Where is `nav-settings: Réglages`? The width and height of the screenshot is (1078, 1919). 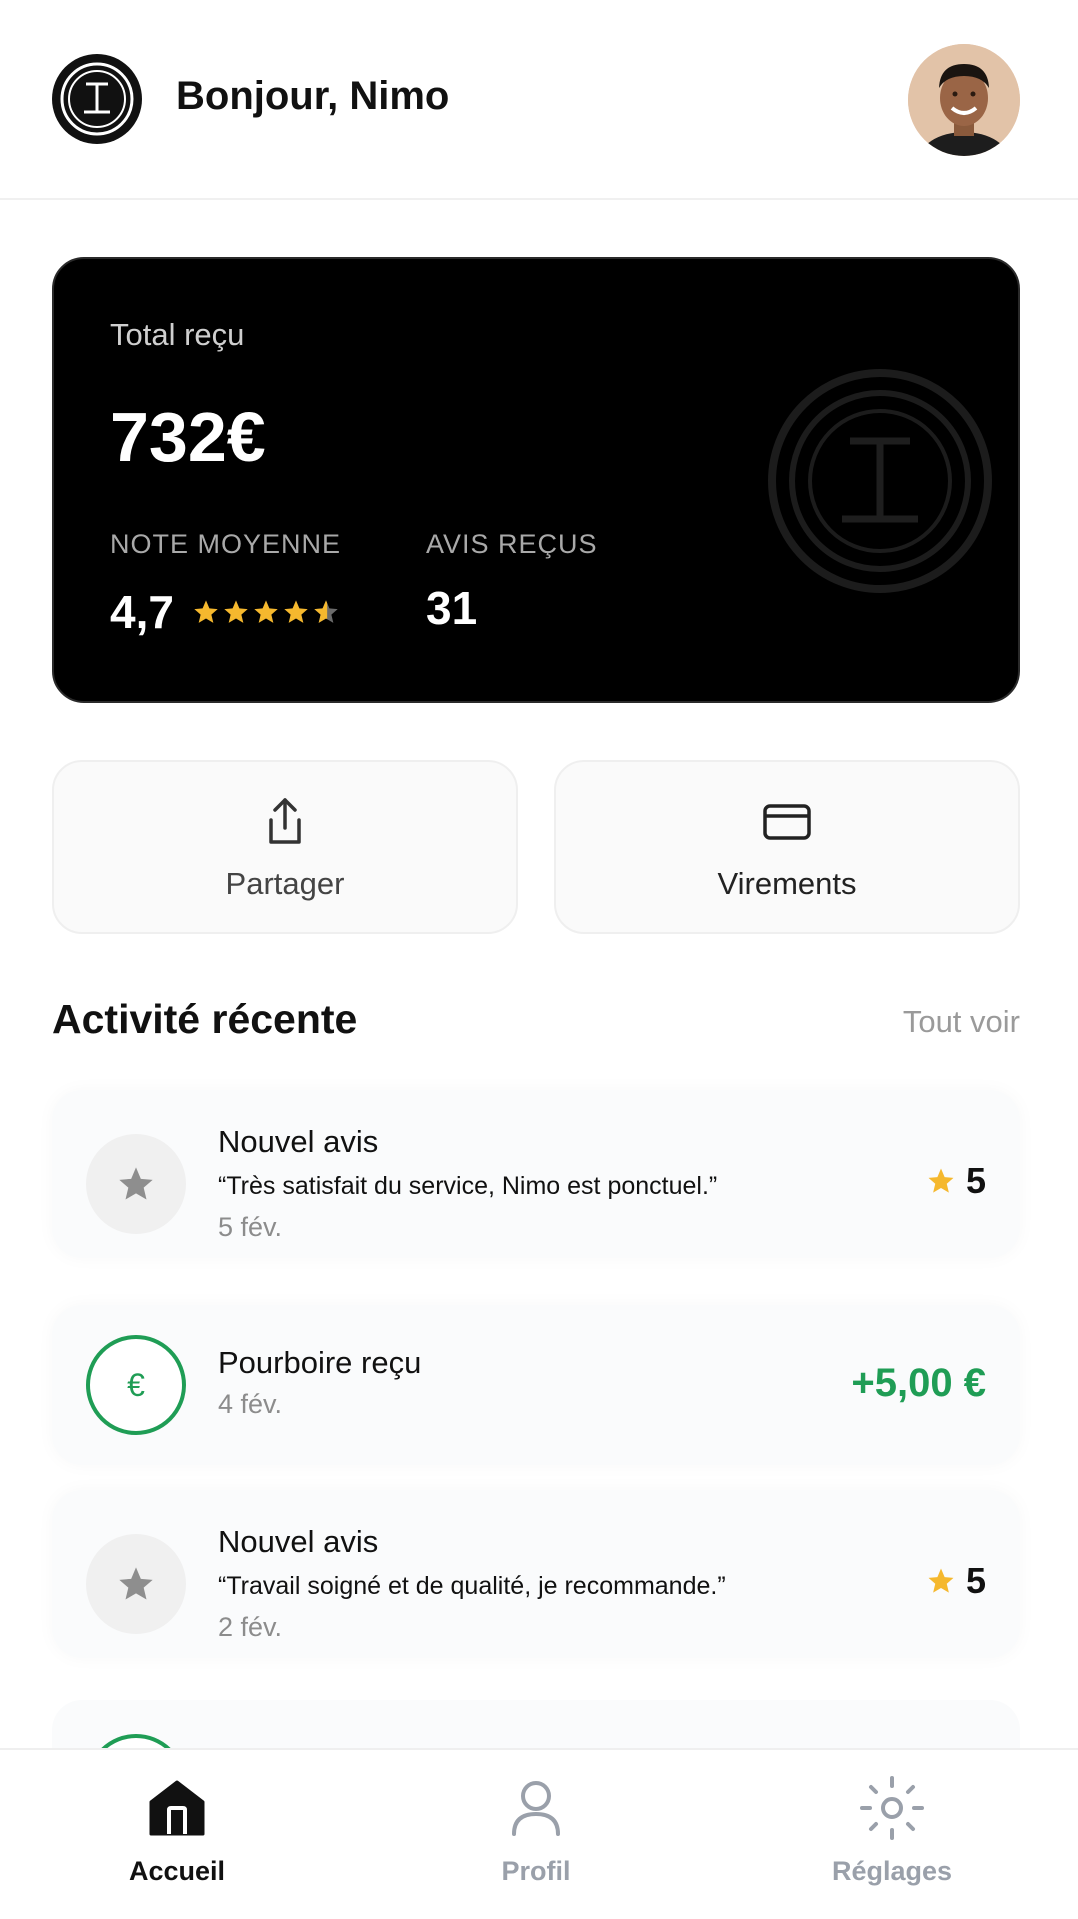
nav-settings: Réglages is located at coordinates (892, 1837).